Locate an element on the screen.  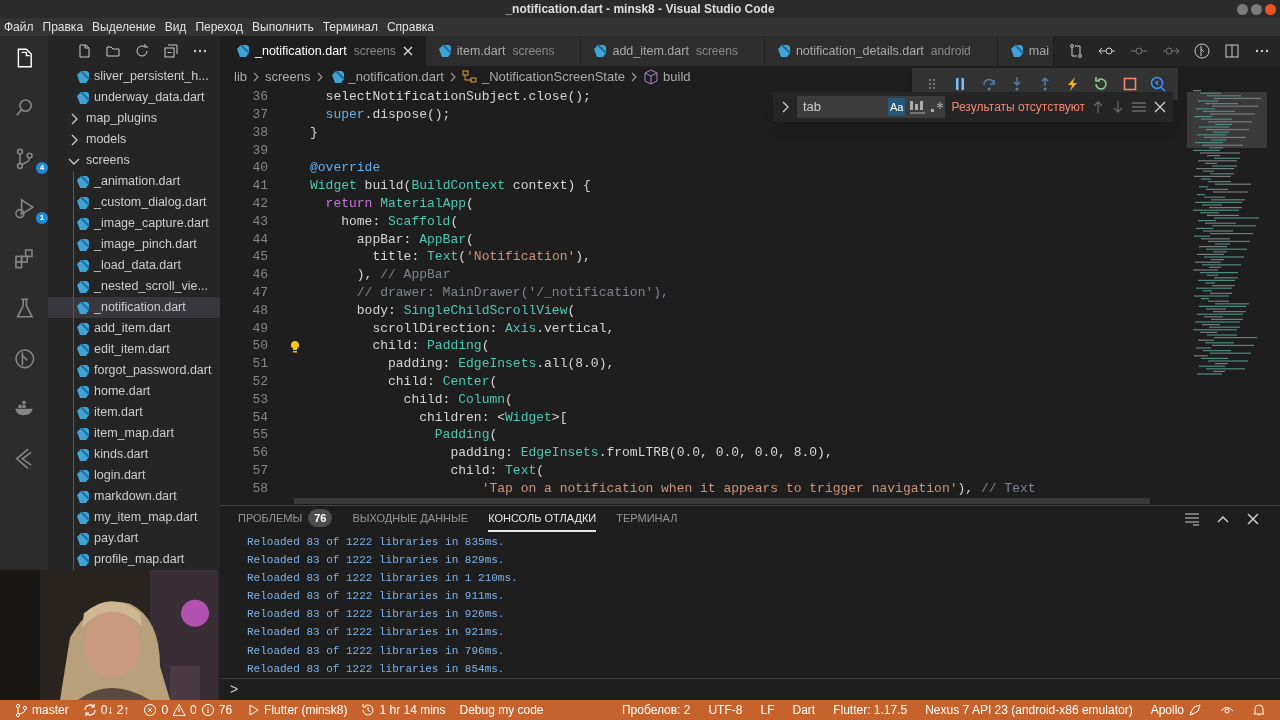
debug-mode-status: Debug my code is located at coordinates (501, 710).